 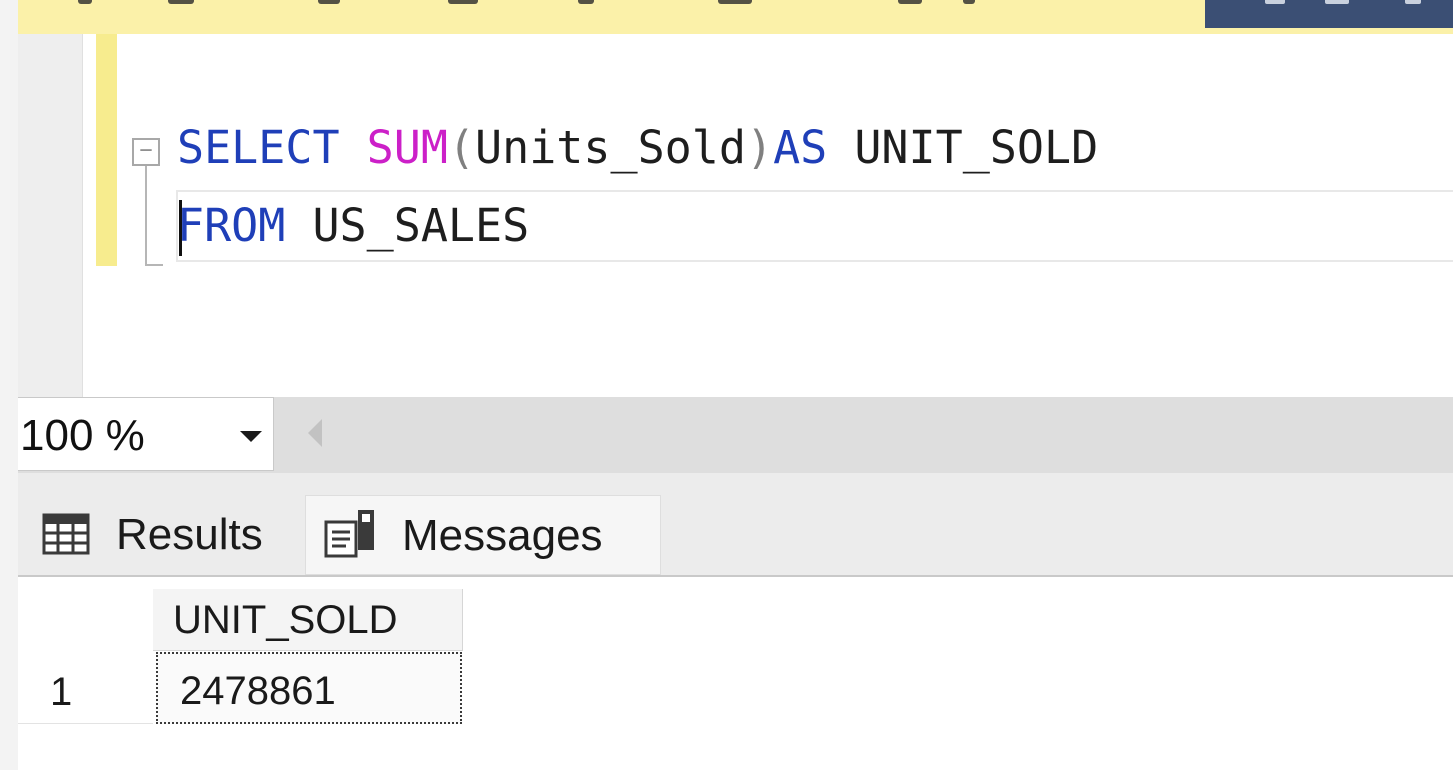 I want to click on tab-messages-label: Messages, so click(x=502, y=535).